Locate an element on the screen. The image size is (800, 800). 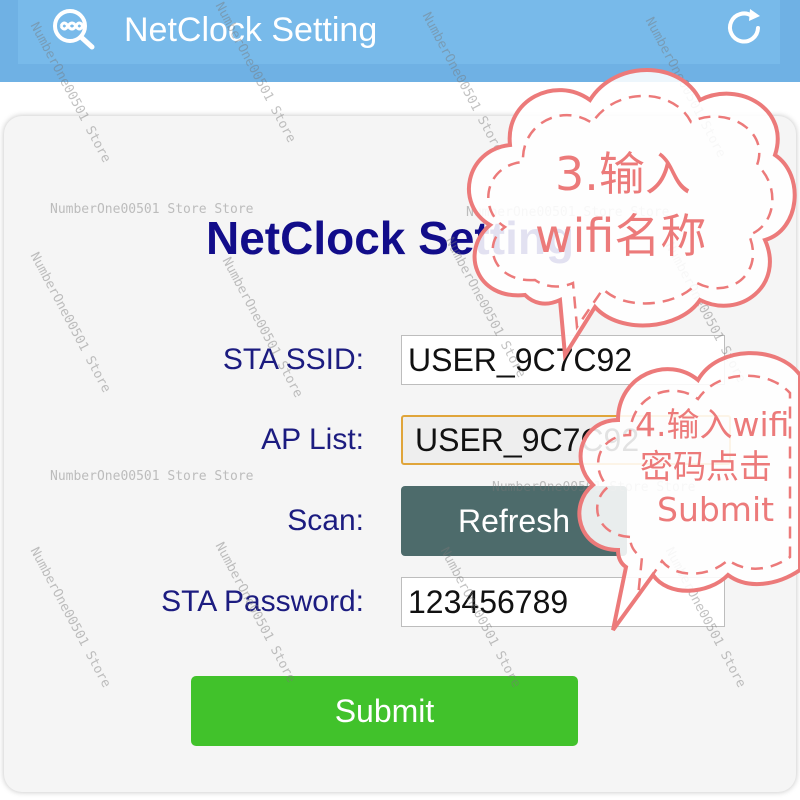
step4-line2: 密码点击 is located at coordinates (706, 466).